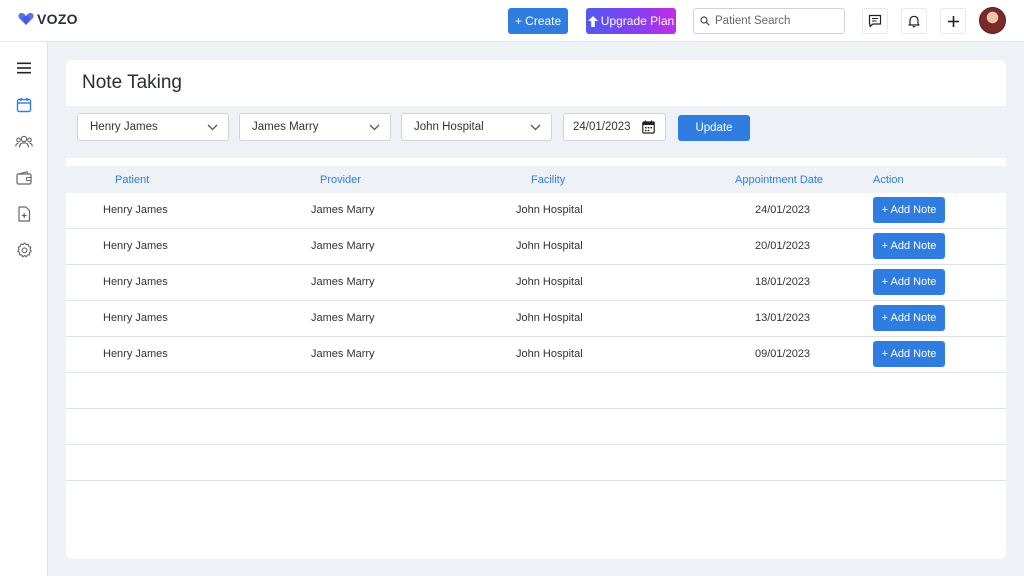  Describe the element at coordinates (705, 21) in the screenshot. I see `search-icon` at that location.